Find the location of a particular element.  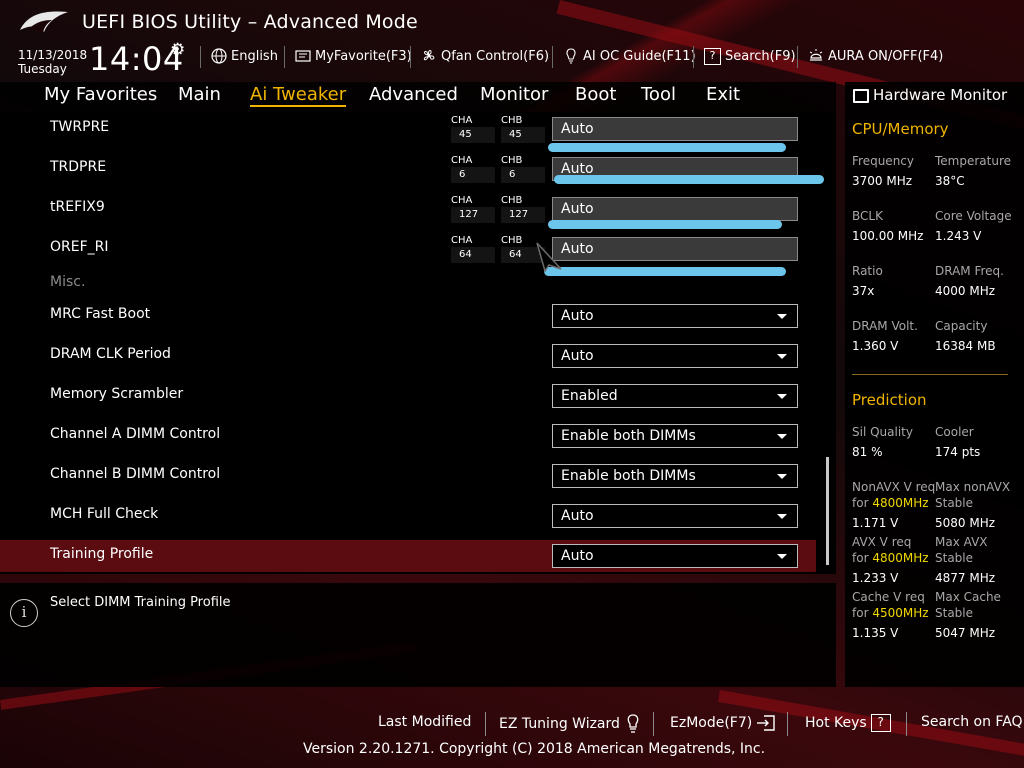

ai-oc-guide-button: AI OC Guide(F11) is located at coordinates (629, 56).